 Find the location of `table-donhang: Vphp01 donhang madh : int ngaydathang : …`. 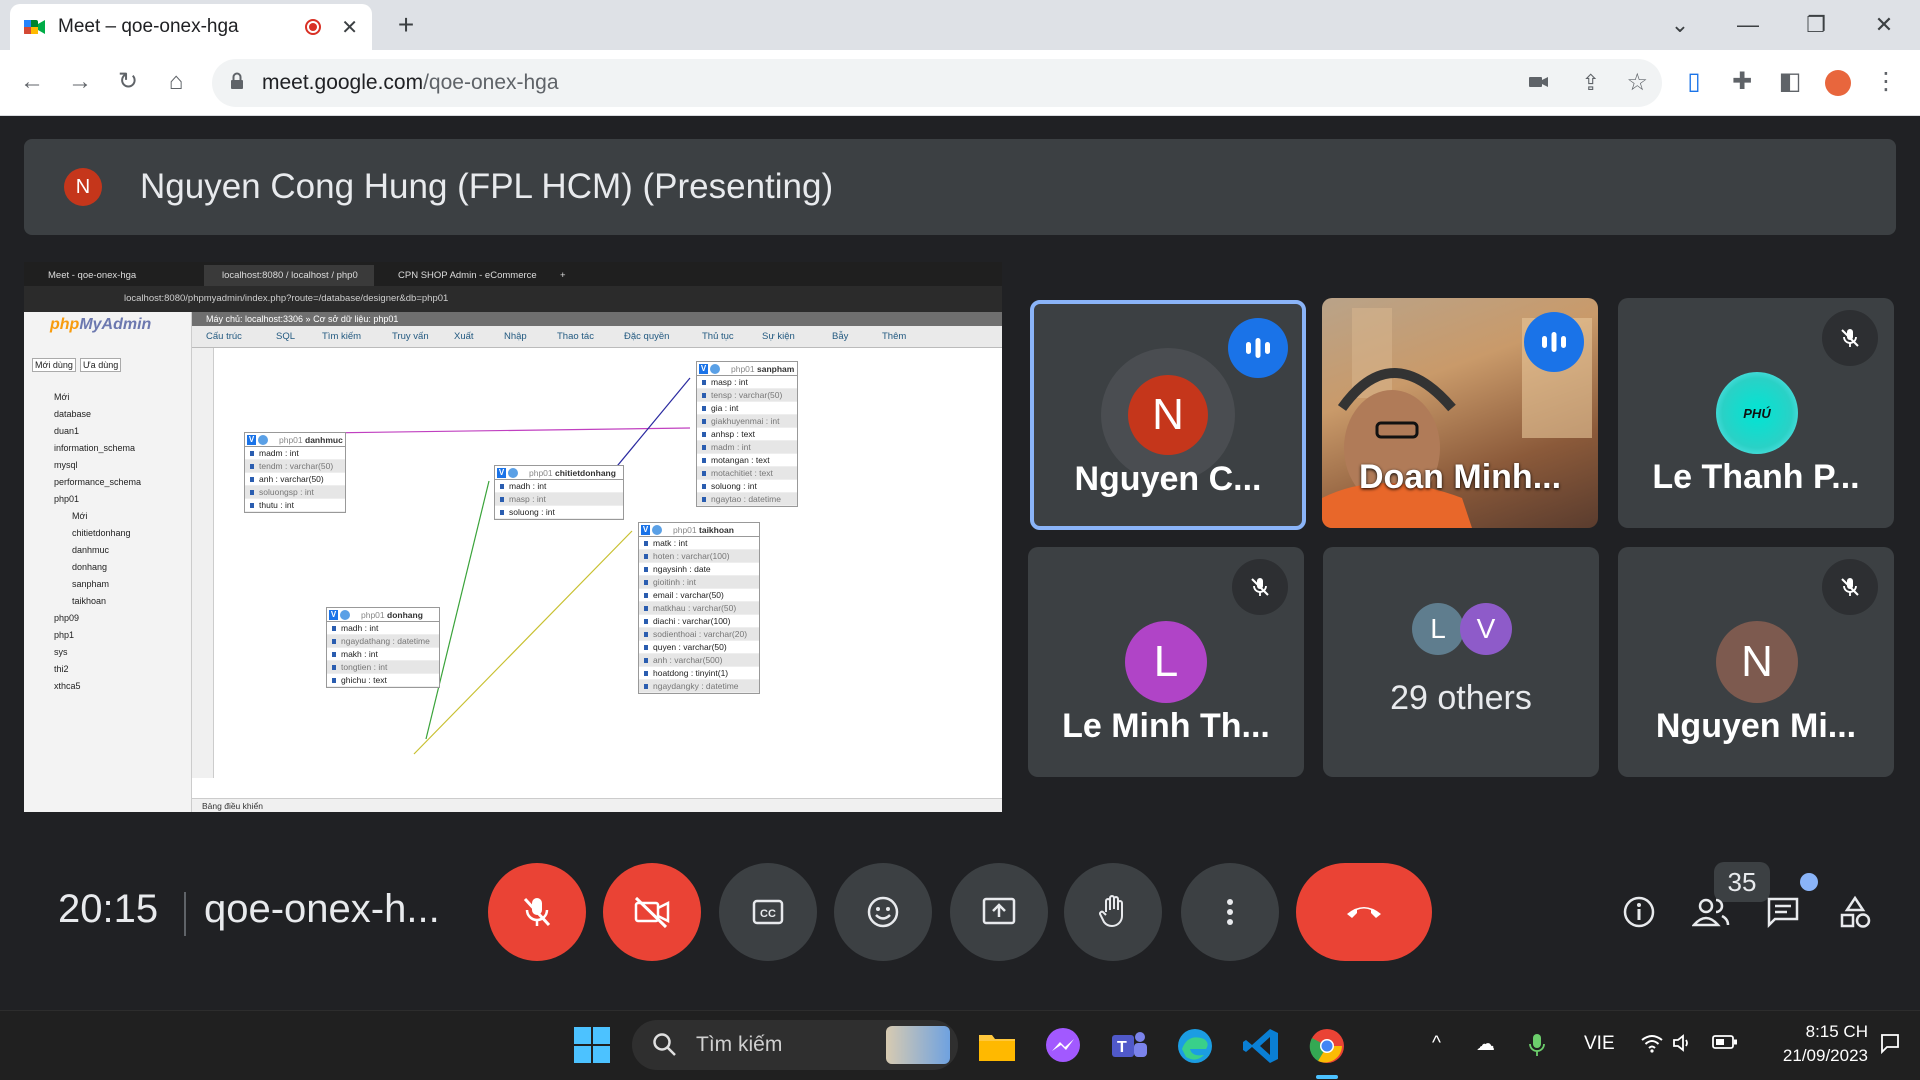

table-donhang: Vphp01 donhang madh : int ngaydathang : … is located at coordinates (383, 647).